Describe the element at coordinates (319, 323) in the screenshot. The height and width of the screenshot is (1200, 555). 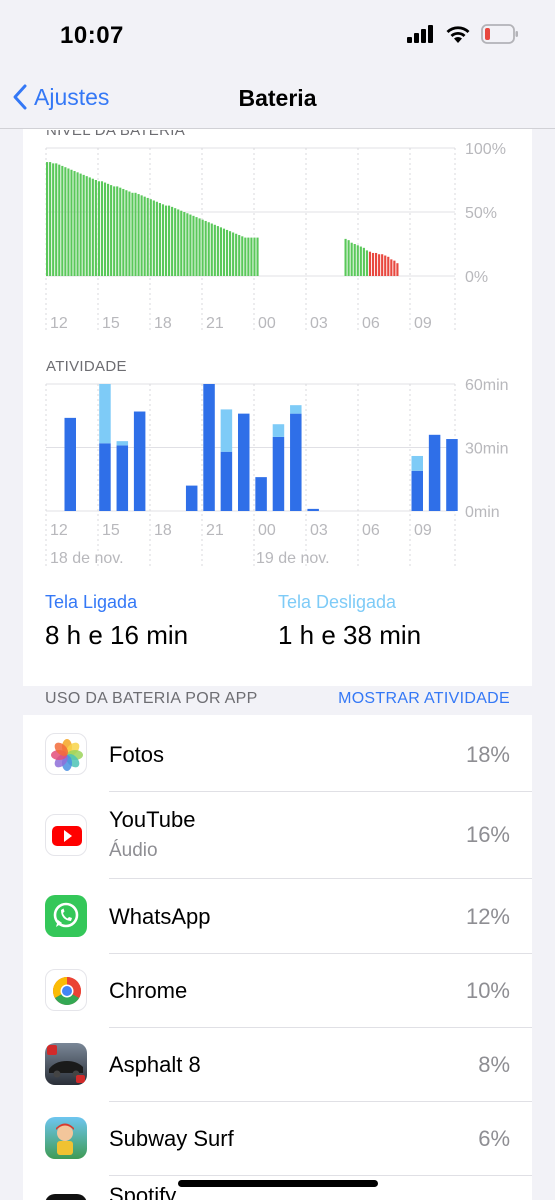
I see `x-tick-label: 03` at that location.